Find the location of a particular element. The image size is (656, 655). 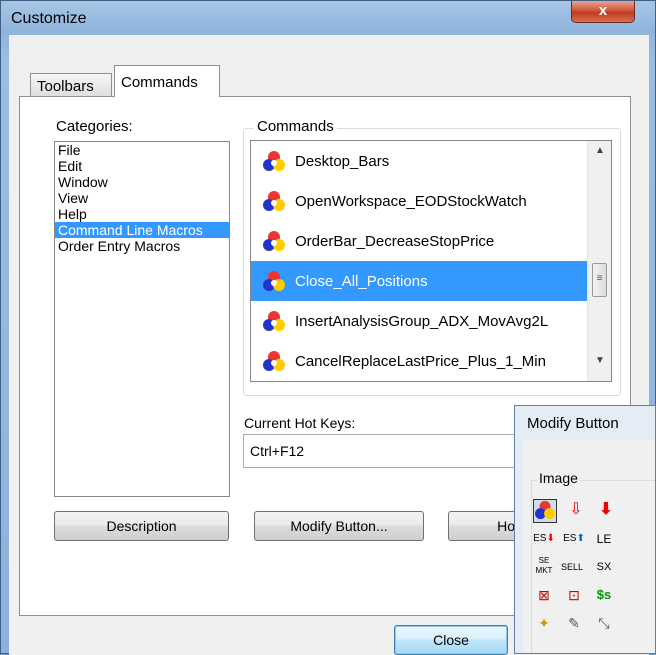

tab-commands: Commands is located at coordinates (167, 81).